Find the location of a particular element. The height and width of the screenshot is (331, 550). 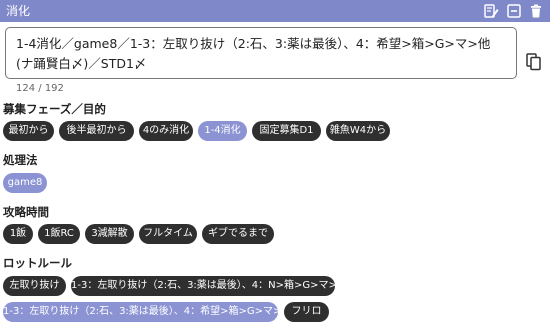

dialog-title: 消化 is located at coordinates (18, 11).